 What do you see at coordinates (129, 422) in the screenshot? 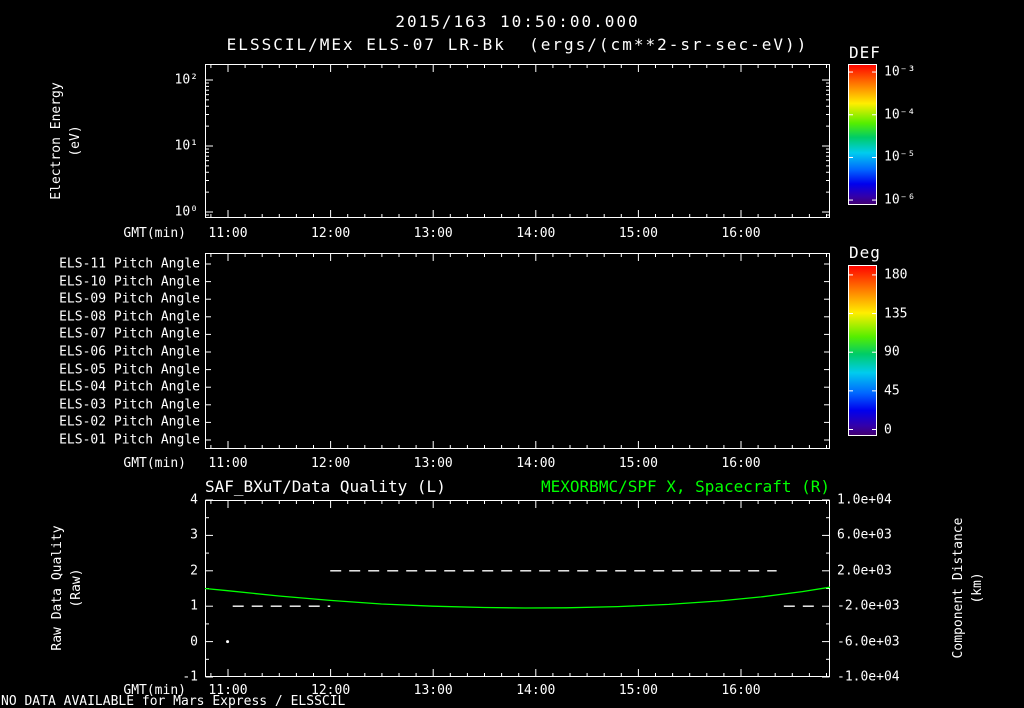
I see `y-tick-label: ELS-02 Pitch Angle` at bounding box center [129, 422].